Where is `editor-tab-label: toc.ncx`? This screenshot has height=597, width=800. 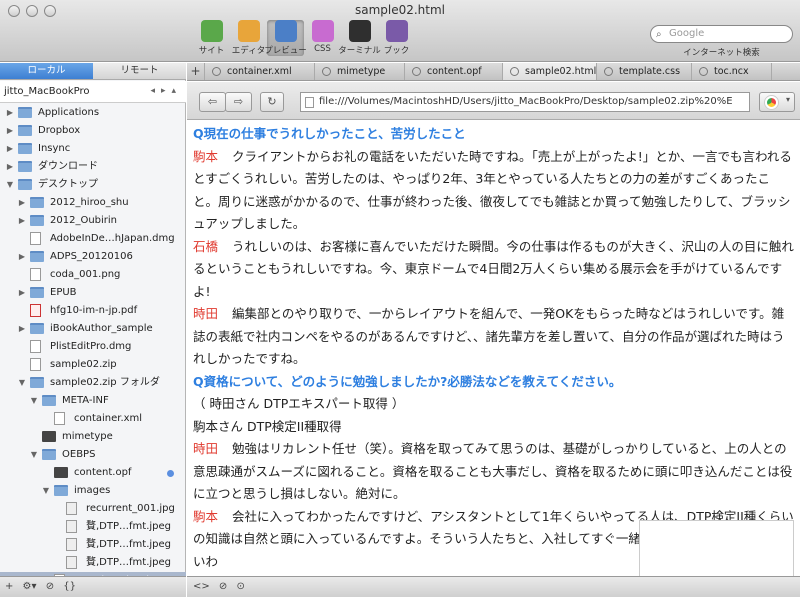
editor-tab-label: toc.ncx is located at coordinates (731, 71).